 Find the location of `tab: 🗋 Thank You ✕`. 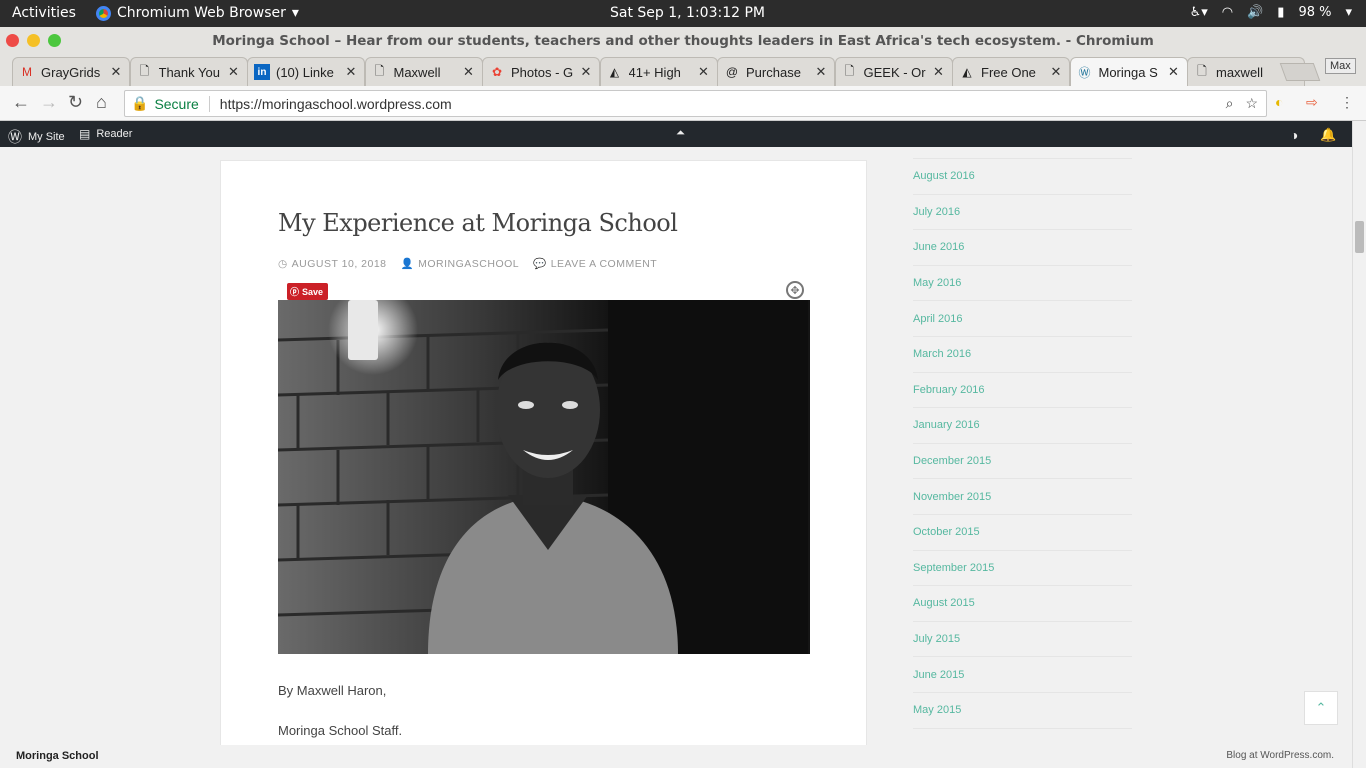

tab: 🗋 Thank You ✕ is located at coordinates (188, 71).